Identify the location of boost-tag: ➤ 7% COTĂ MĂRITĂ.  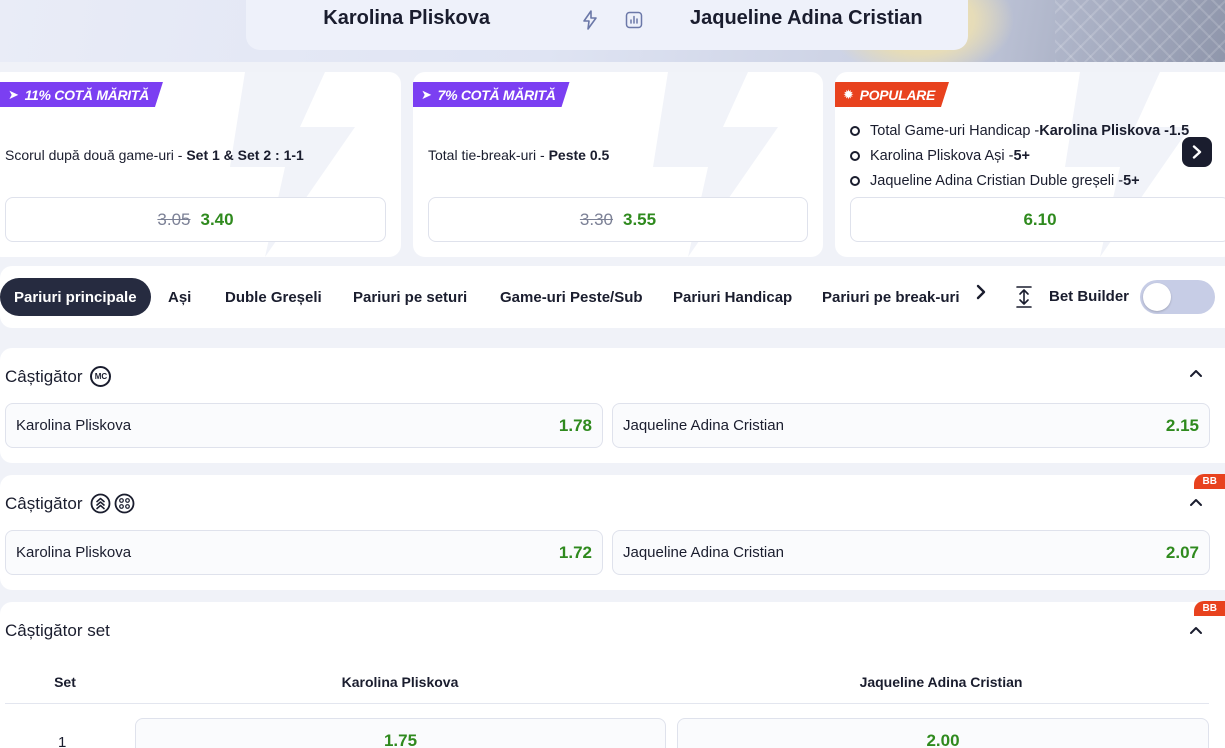
(491, 94).